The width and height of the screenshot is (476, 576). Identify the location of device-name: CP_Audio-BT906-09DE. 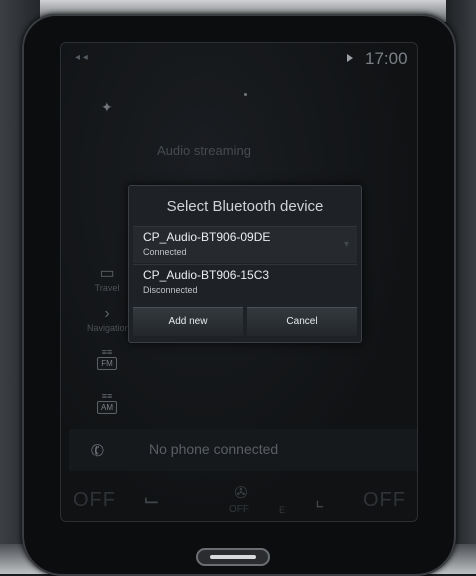
(207, 237).